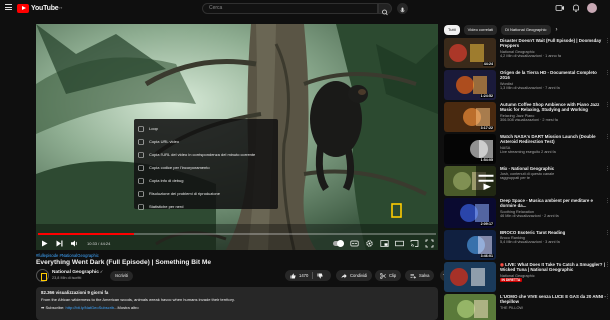 The width and height of the screenshot is (610, 320). I want to click on search-input: Cerca, so click(290, 8).